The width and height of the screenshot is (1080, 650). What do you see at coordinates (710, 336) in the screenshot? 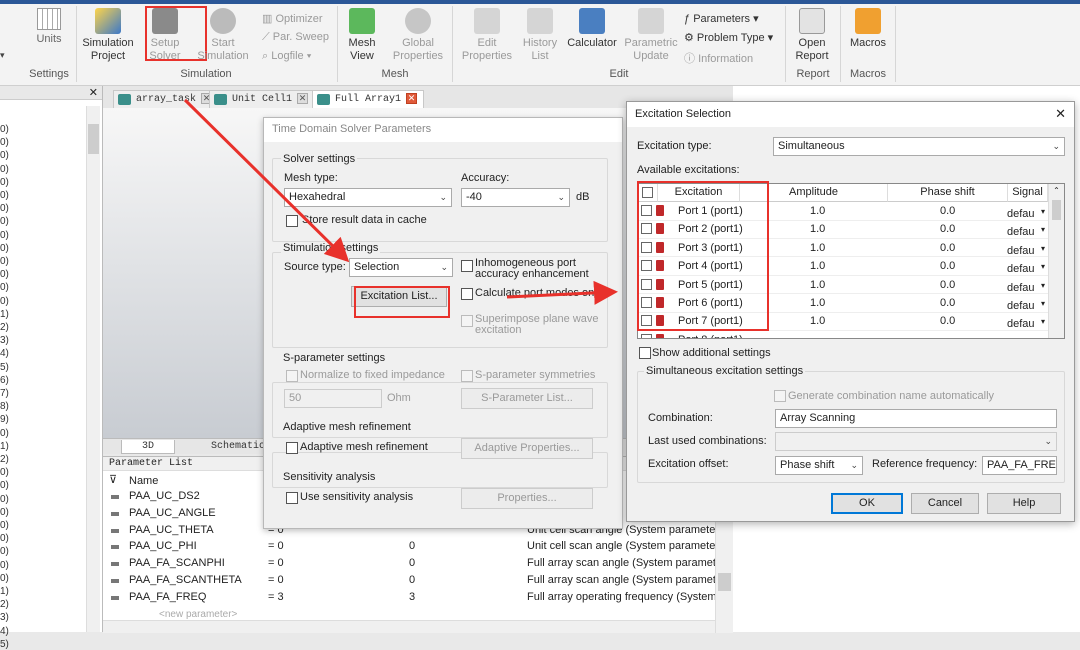
I see `excitation-name: Port 8 (port1)` at bounding box center [710, 336].